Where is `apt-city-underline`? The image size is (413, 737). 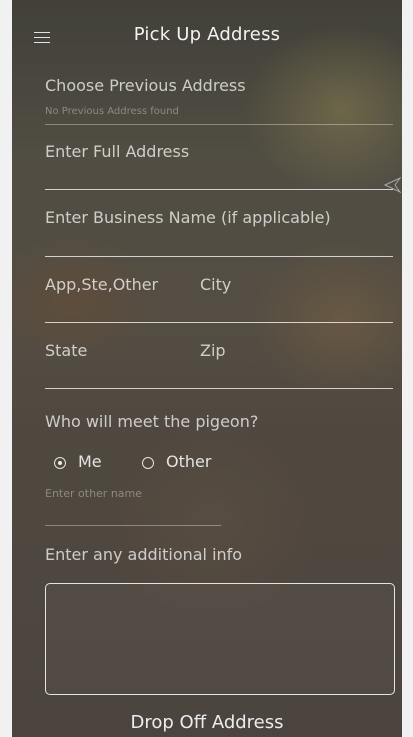 apt-city-underline is located at coordinates (219, 322).